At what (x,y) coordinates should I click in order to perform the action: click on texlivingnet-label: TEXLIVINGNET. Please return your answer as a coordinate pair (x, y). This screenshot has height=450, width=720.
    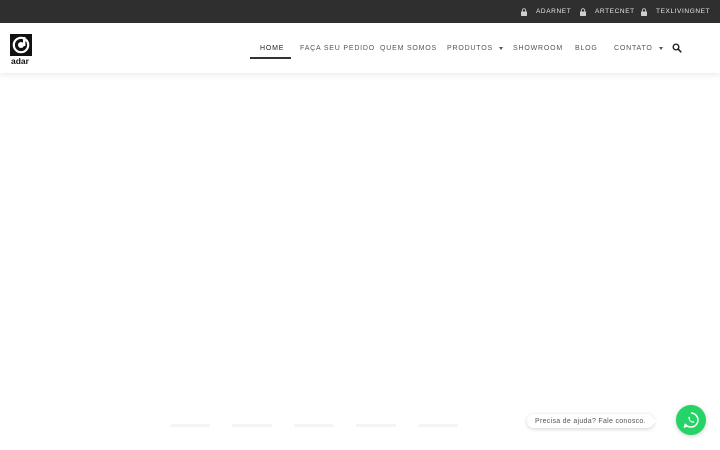
    Looking at the image, I should click on (683, 11).